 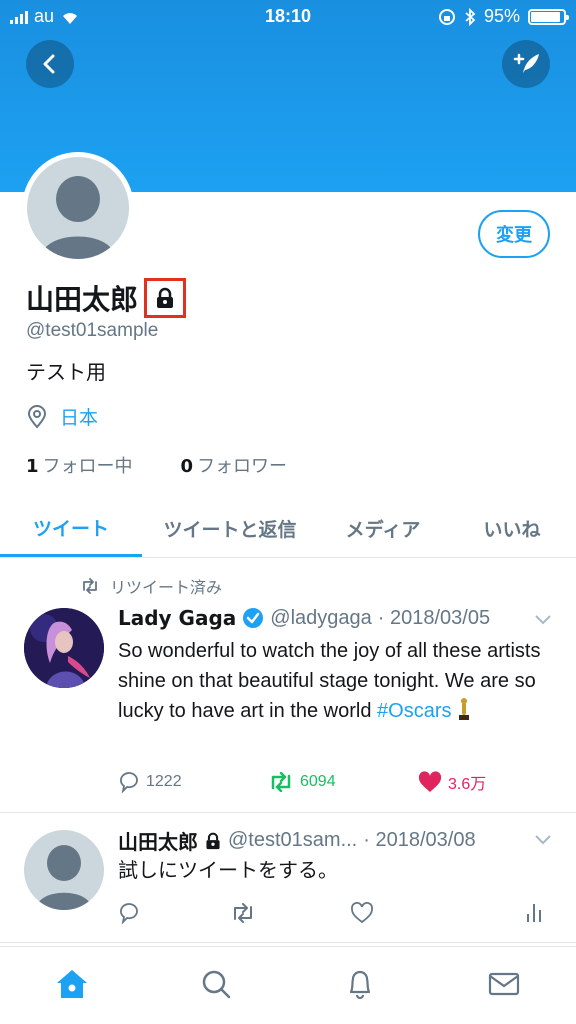 I want to click on following-stat: 1 フォロー中, so click(x=79, y=465).